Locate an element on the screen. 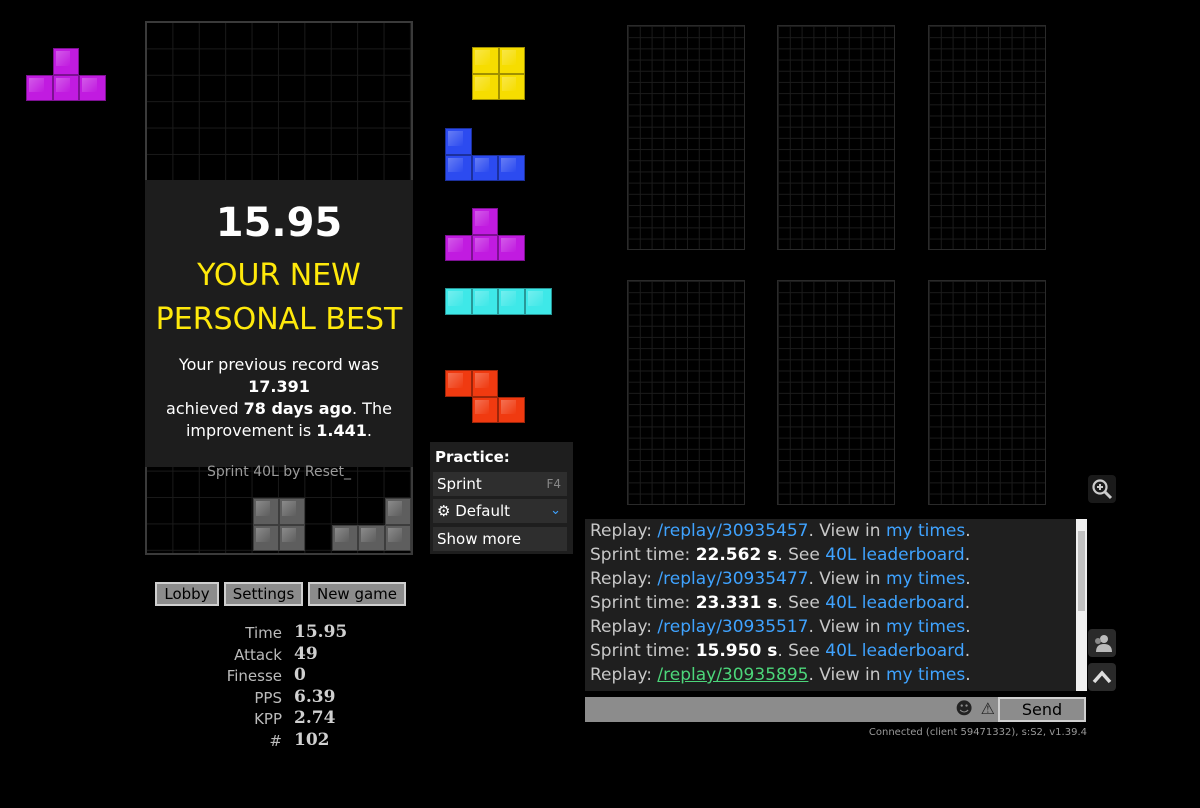 The image size is (1200, 808). replay-link: /replay/30935895 is located at coordinates (732, 675).